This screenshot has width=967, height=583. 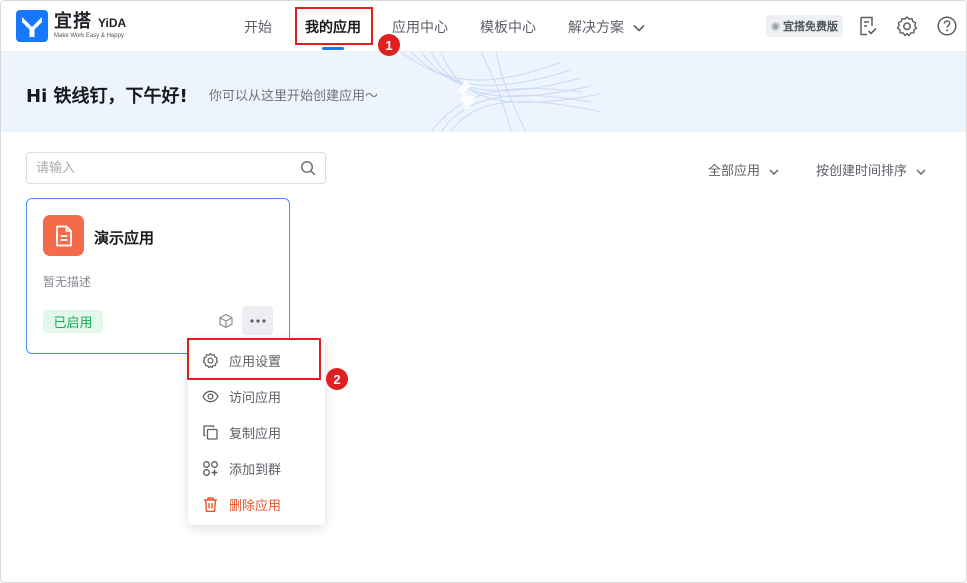 What do you see at coordinates (907, 26) in the screenshot?
I see `gear-icon` at bounding box center [907, 26].